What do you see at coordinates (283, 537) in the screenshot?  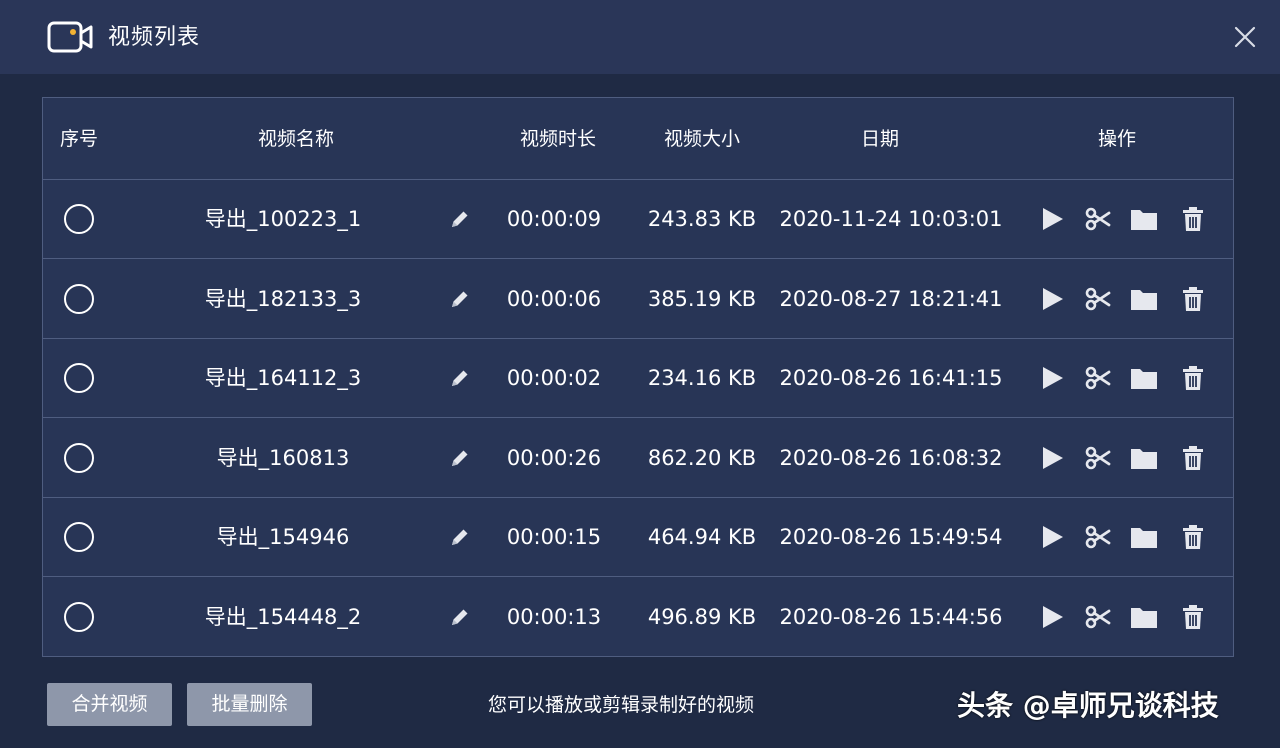 I see `video-name: 导出_154946` at bounding box center [283, 537].